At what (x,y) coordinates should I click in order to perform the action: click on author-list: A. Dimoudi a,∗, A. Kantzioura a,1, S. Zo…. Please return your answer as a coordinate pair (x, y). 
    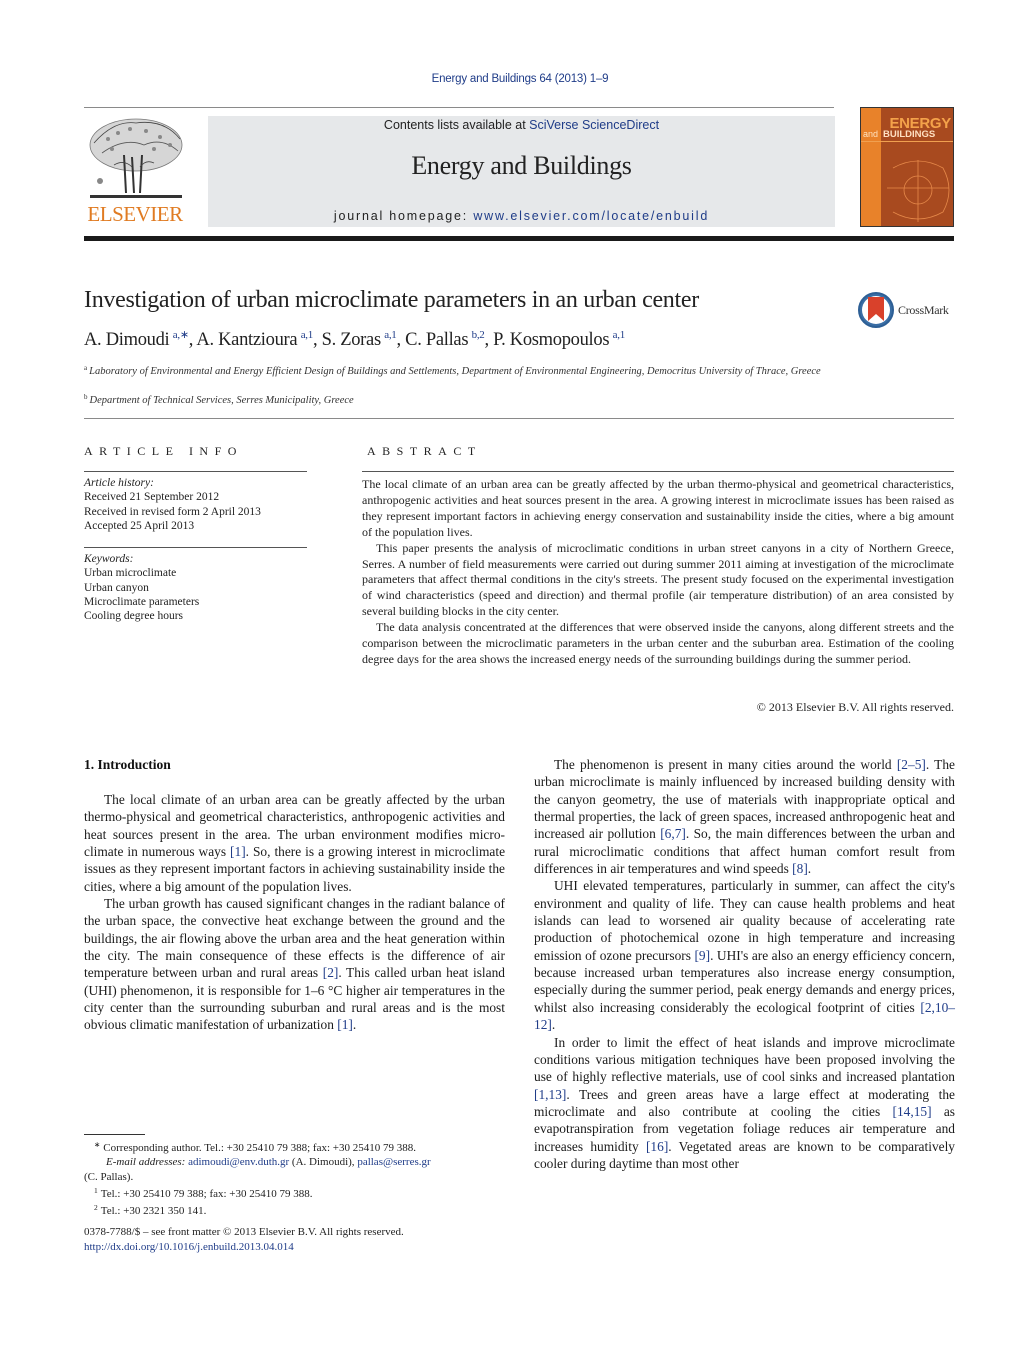
    Looking at the image, I should click on (355, 339).